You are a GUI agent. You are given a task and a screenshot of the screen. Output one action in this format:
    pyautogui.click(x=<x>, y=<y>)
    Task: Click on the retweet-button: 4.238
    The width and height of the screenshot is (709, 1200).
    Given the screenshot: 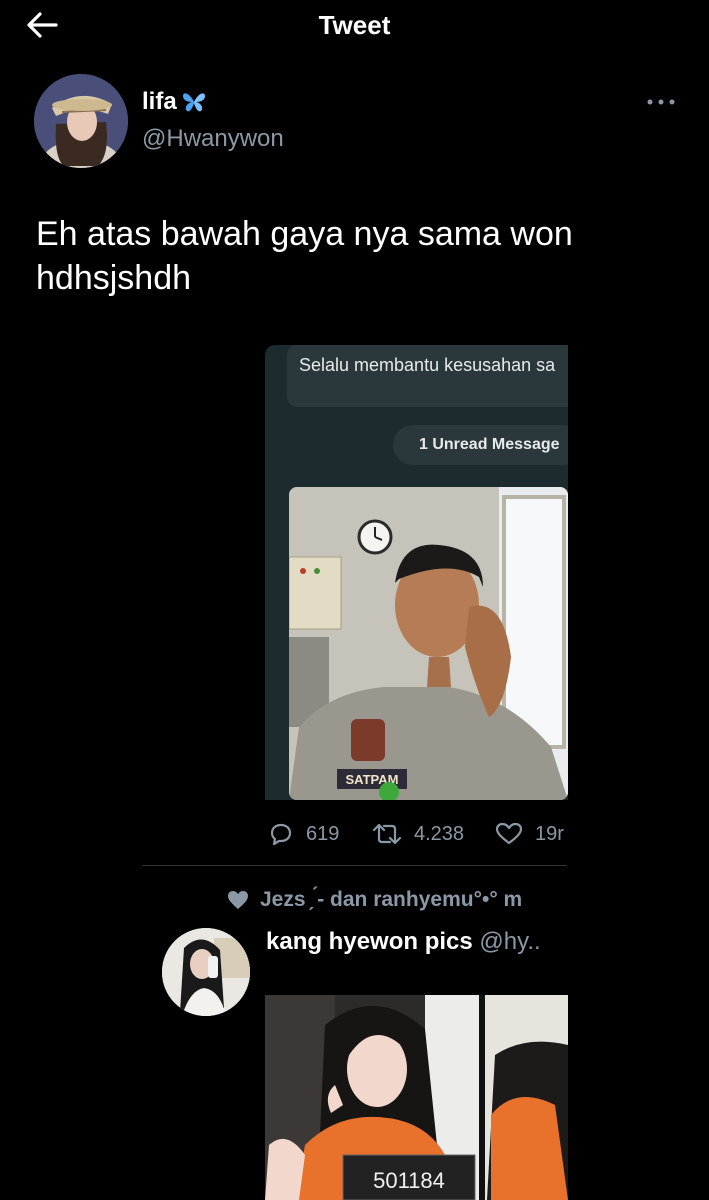 What is the action you would take?
    pyautogui.click(x=433, y=834)
    